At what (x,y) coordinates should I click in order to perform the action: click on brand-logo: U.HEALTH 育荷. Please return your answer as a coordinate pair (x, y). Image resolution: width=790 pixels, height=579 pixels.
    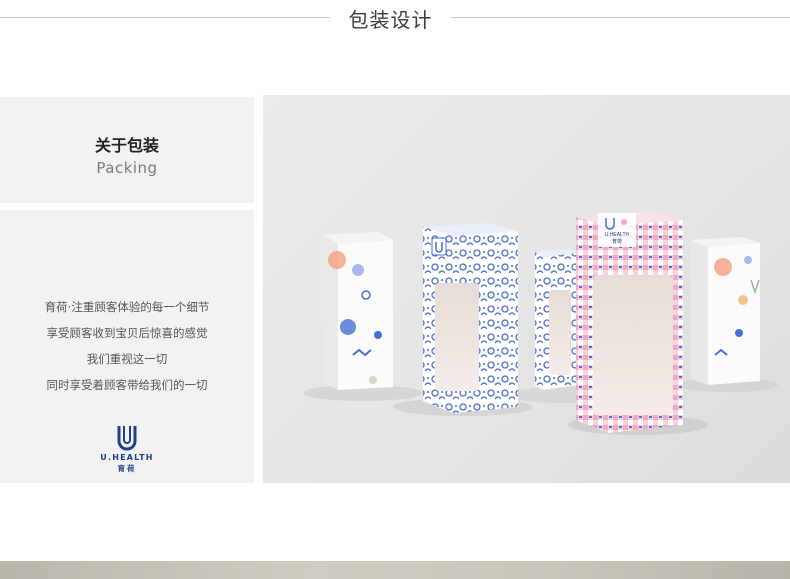
    Looking at the image, I should click on (127, 449).